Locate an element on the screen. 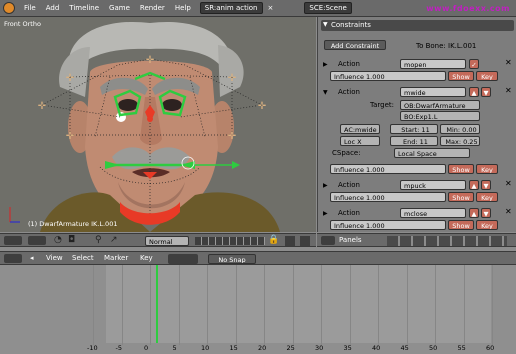  start-frame-field: Start: 11 is located at coordinates (414, 129).